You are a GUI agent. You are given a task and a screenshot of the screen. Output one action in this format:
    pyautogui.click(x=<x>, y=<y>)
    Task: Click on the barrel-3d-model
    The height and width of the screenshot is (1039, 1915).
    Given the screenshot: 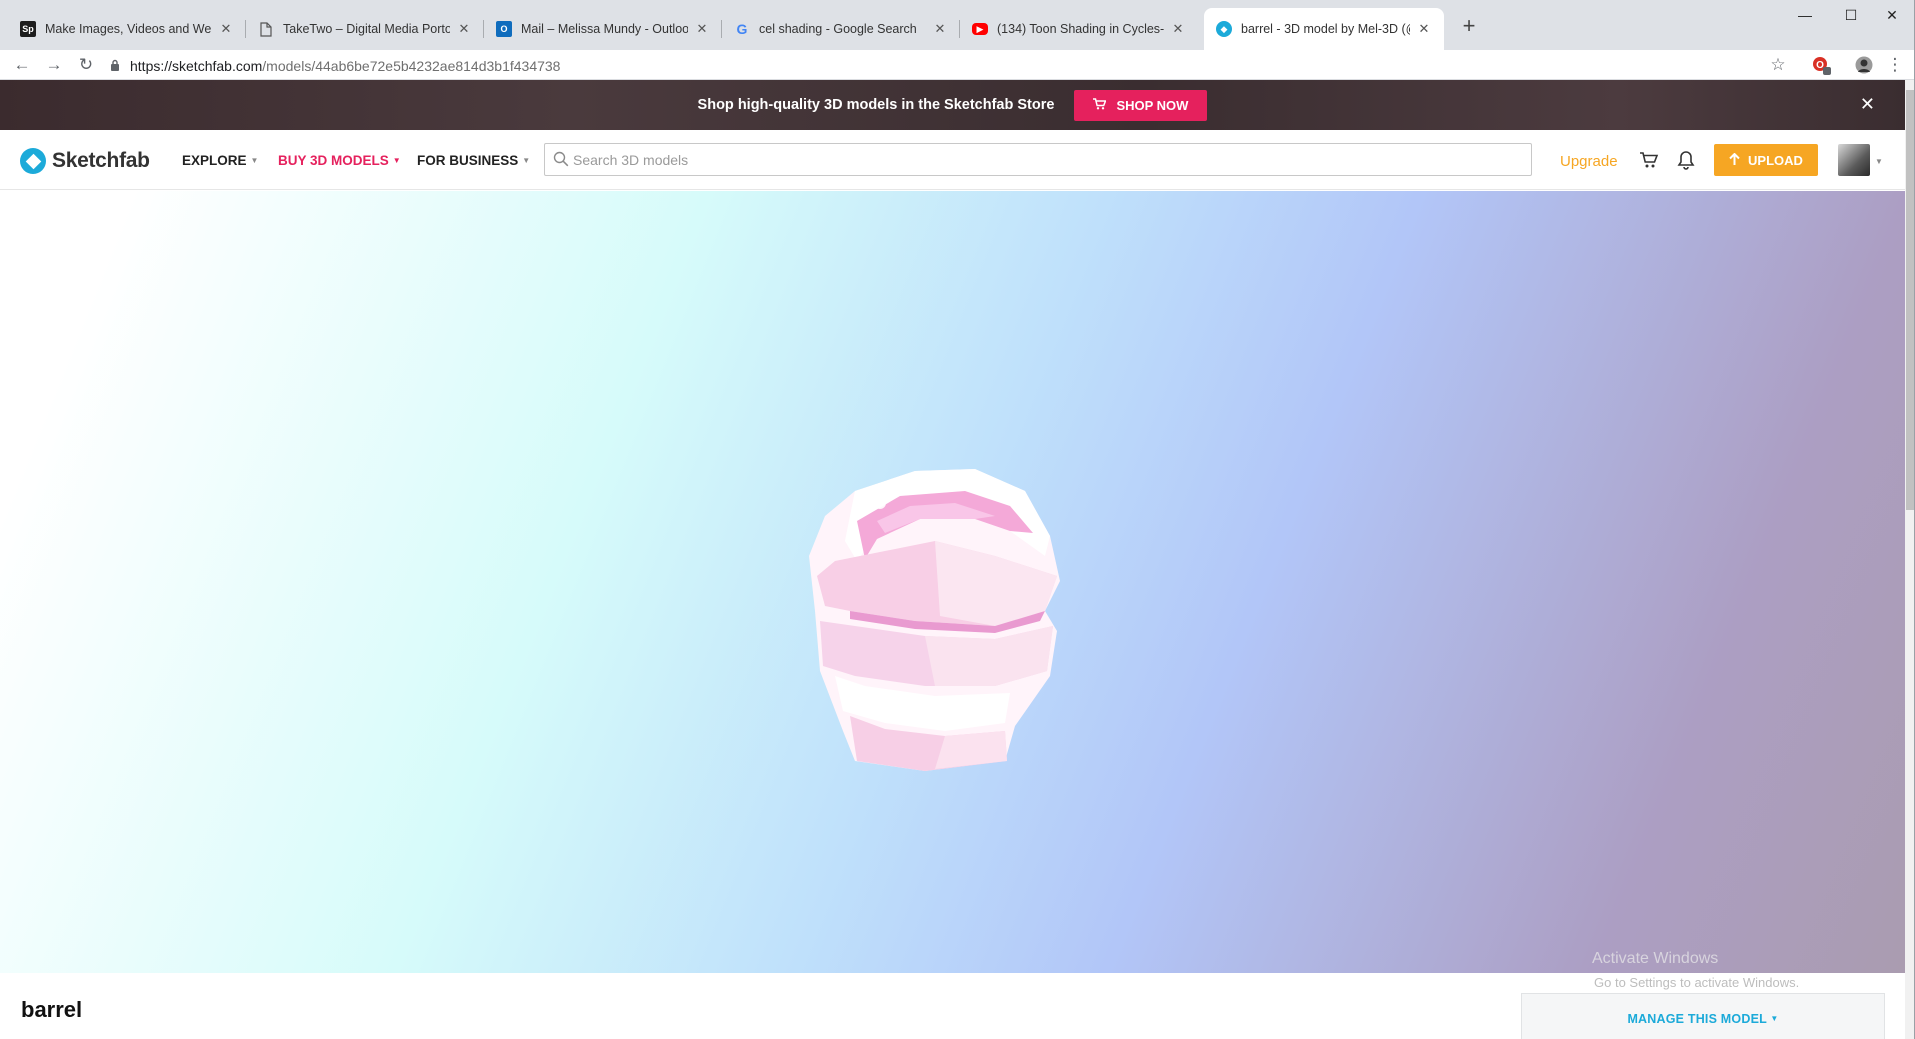 What is the action you would take?
    pyautogui.click(x=940, y=621)
    